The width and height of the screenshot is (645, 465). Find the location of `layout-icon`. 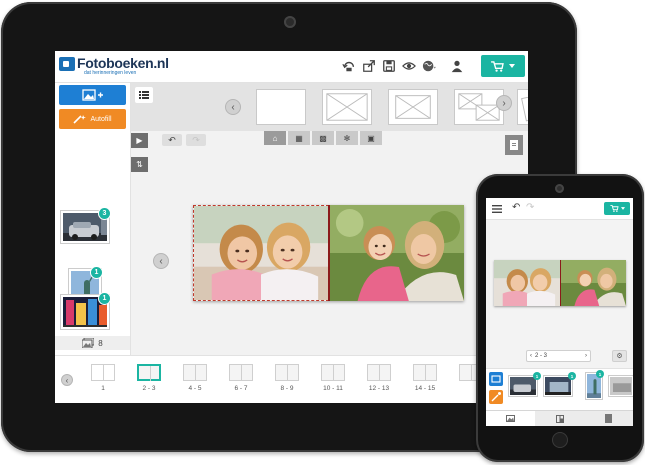

layout-icon is located at coordinates (559, 418).